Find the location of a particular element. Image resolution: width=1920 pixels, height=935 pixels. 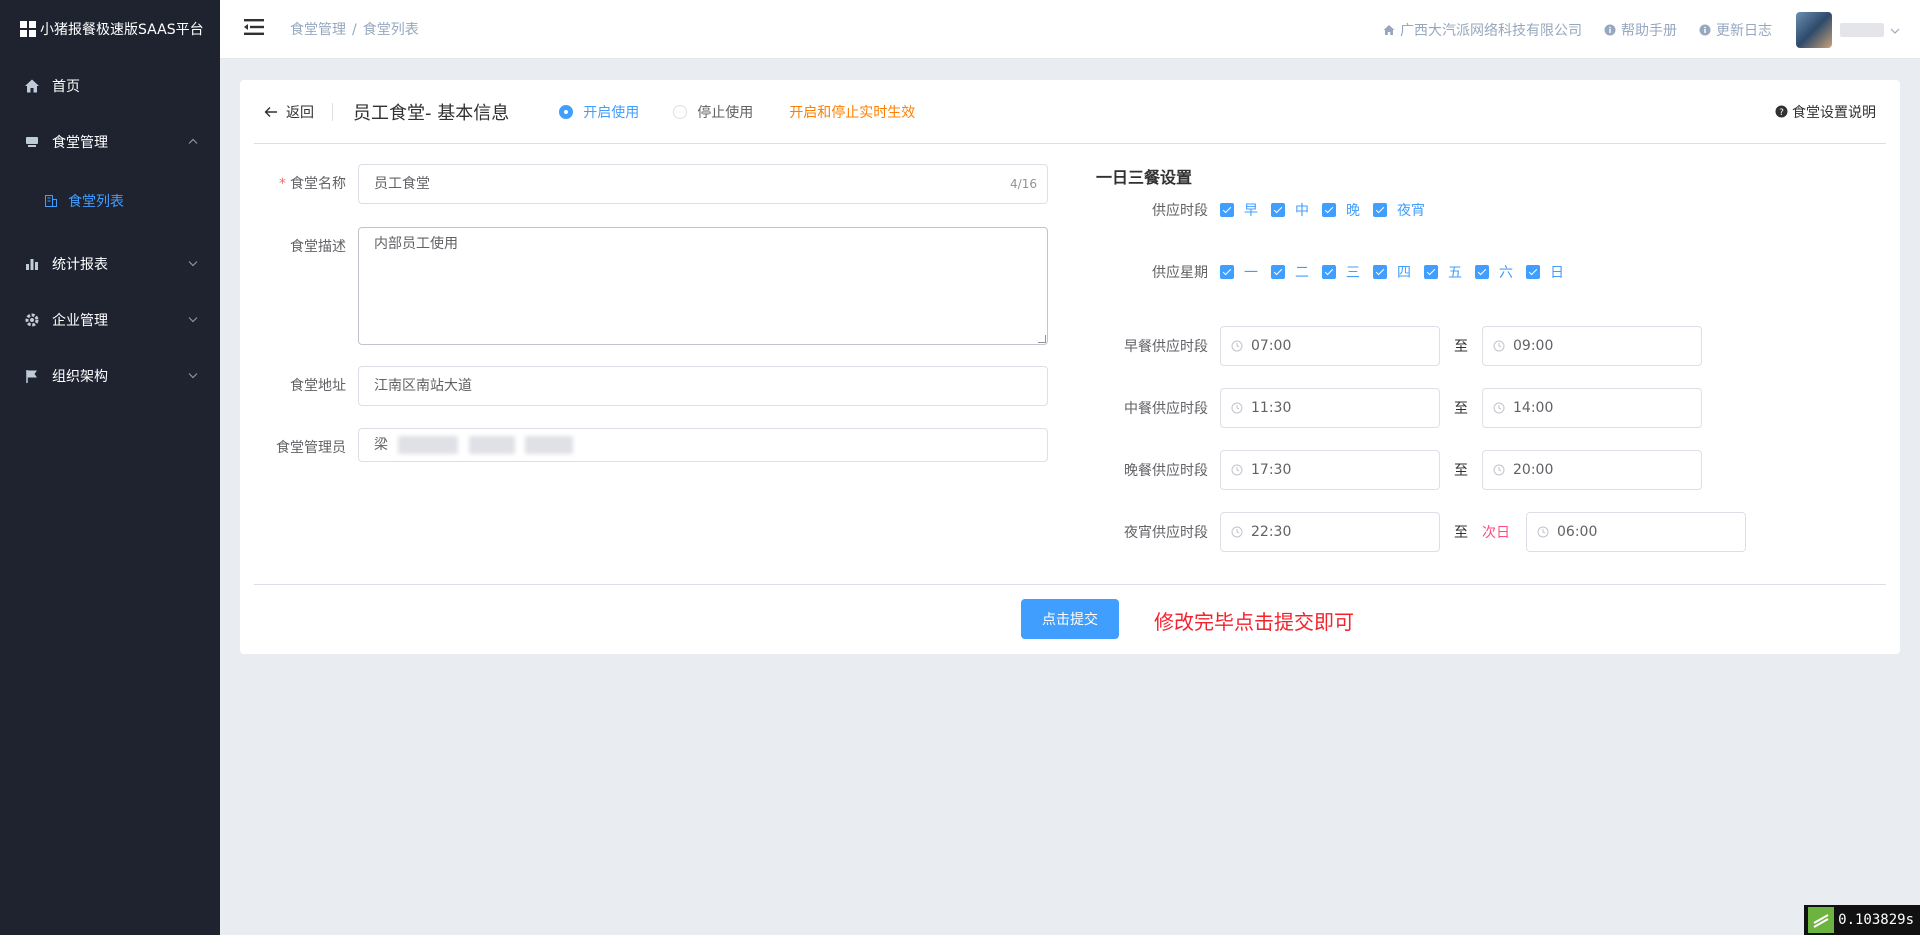

info-circle-icon is located at coordinates (1610, 30).